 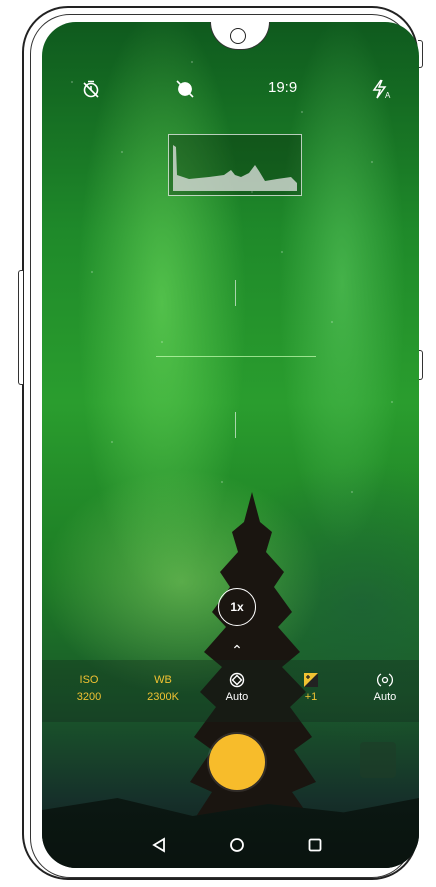 What do you see at coordinates (385, 697) in the screenshot?
I see `metering-value: Auto` at bounding box center [385, 697].